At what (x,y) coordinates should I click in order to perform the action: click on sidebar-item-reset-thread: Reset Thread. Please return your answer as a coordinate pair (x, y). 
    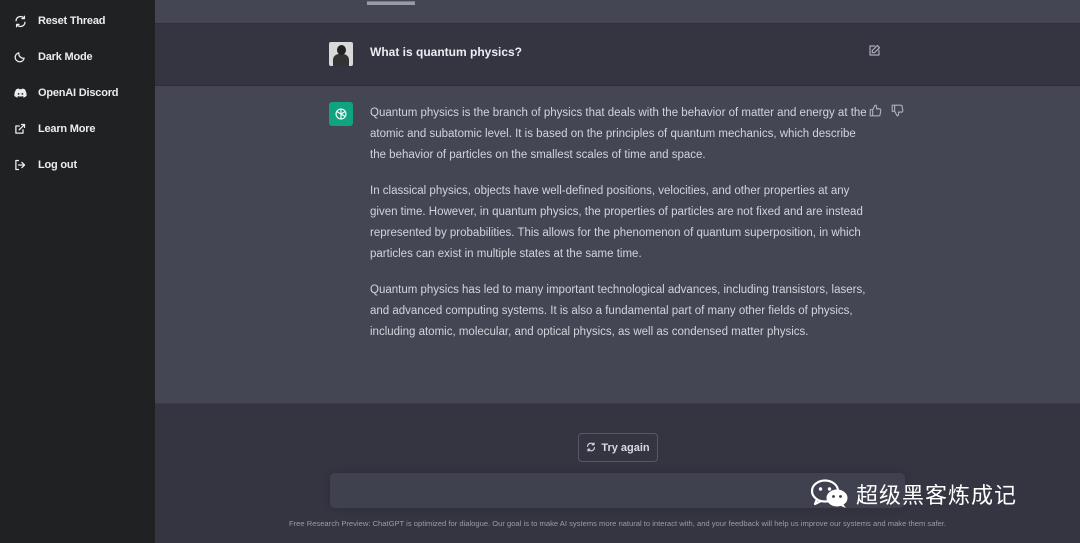
    Looking at the image, I should click on (59, 21).